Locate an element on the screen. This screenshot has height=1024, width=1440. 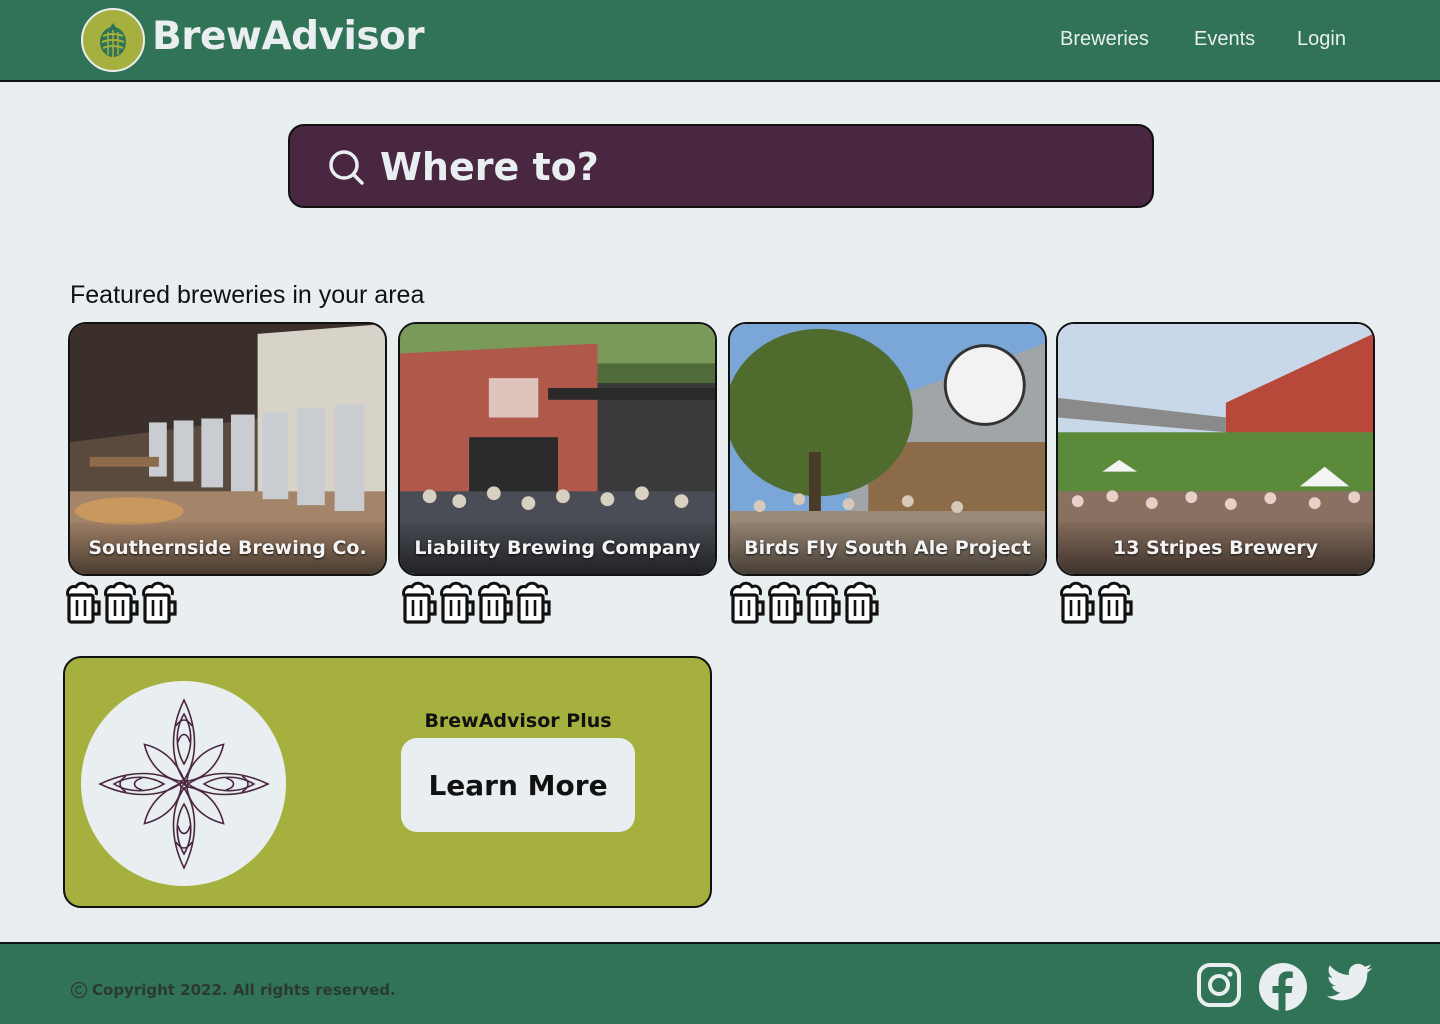
brewery-name: Birds Fly South Ale Project is located at coordinates (887, 548).